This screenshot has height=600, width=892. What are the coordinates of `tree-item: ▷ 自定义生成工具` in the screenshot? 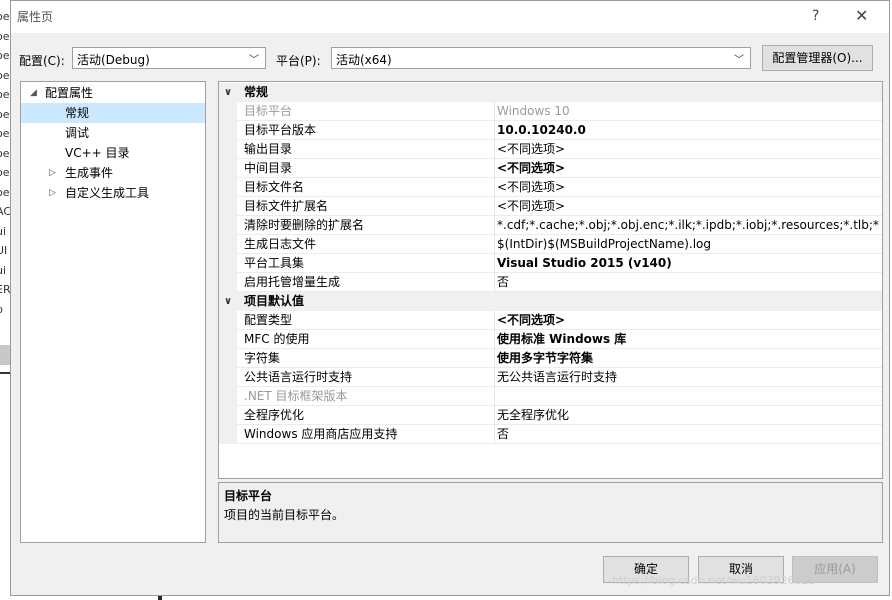 It's located at (113, 193).